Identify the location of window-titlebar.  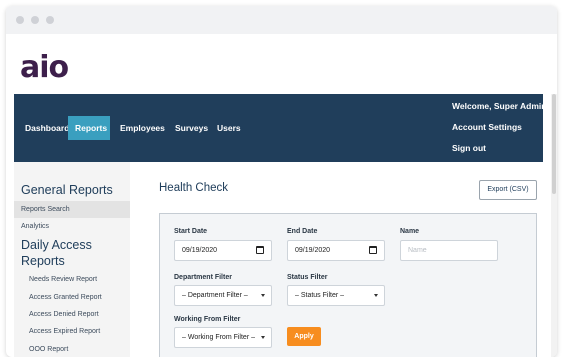
(281, 20).